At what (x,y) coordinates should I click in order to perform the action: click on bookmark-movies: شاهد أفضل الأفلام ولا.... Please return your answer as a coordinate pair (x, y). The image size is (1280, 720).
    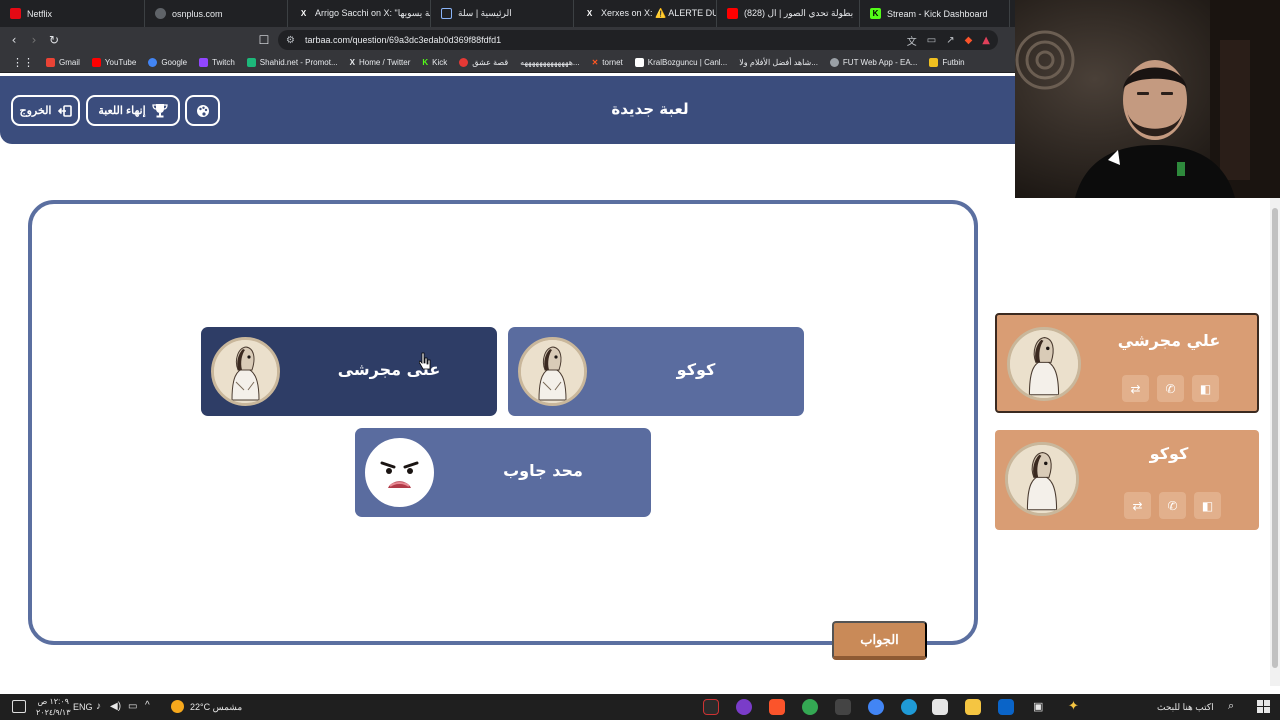
    Looking at the image, I should click on (778, 62).